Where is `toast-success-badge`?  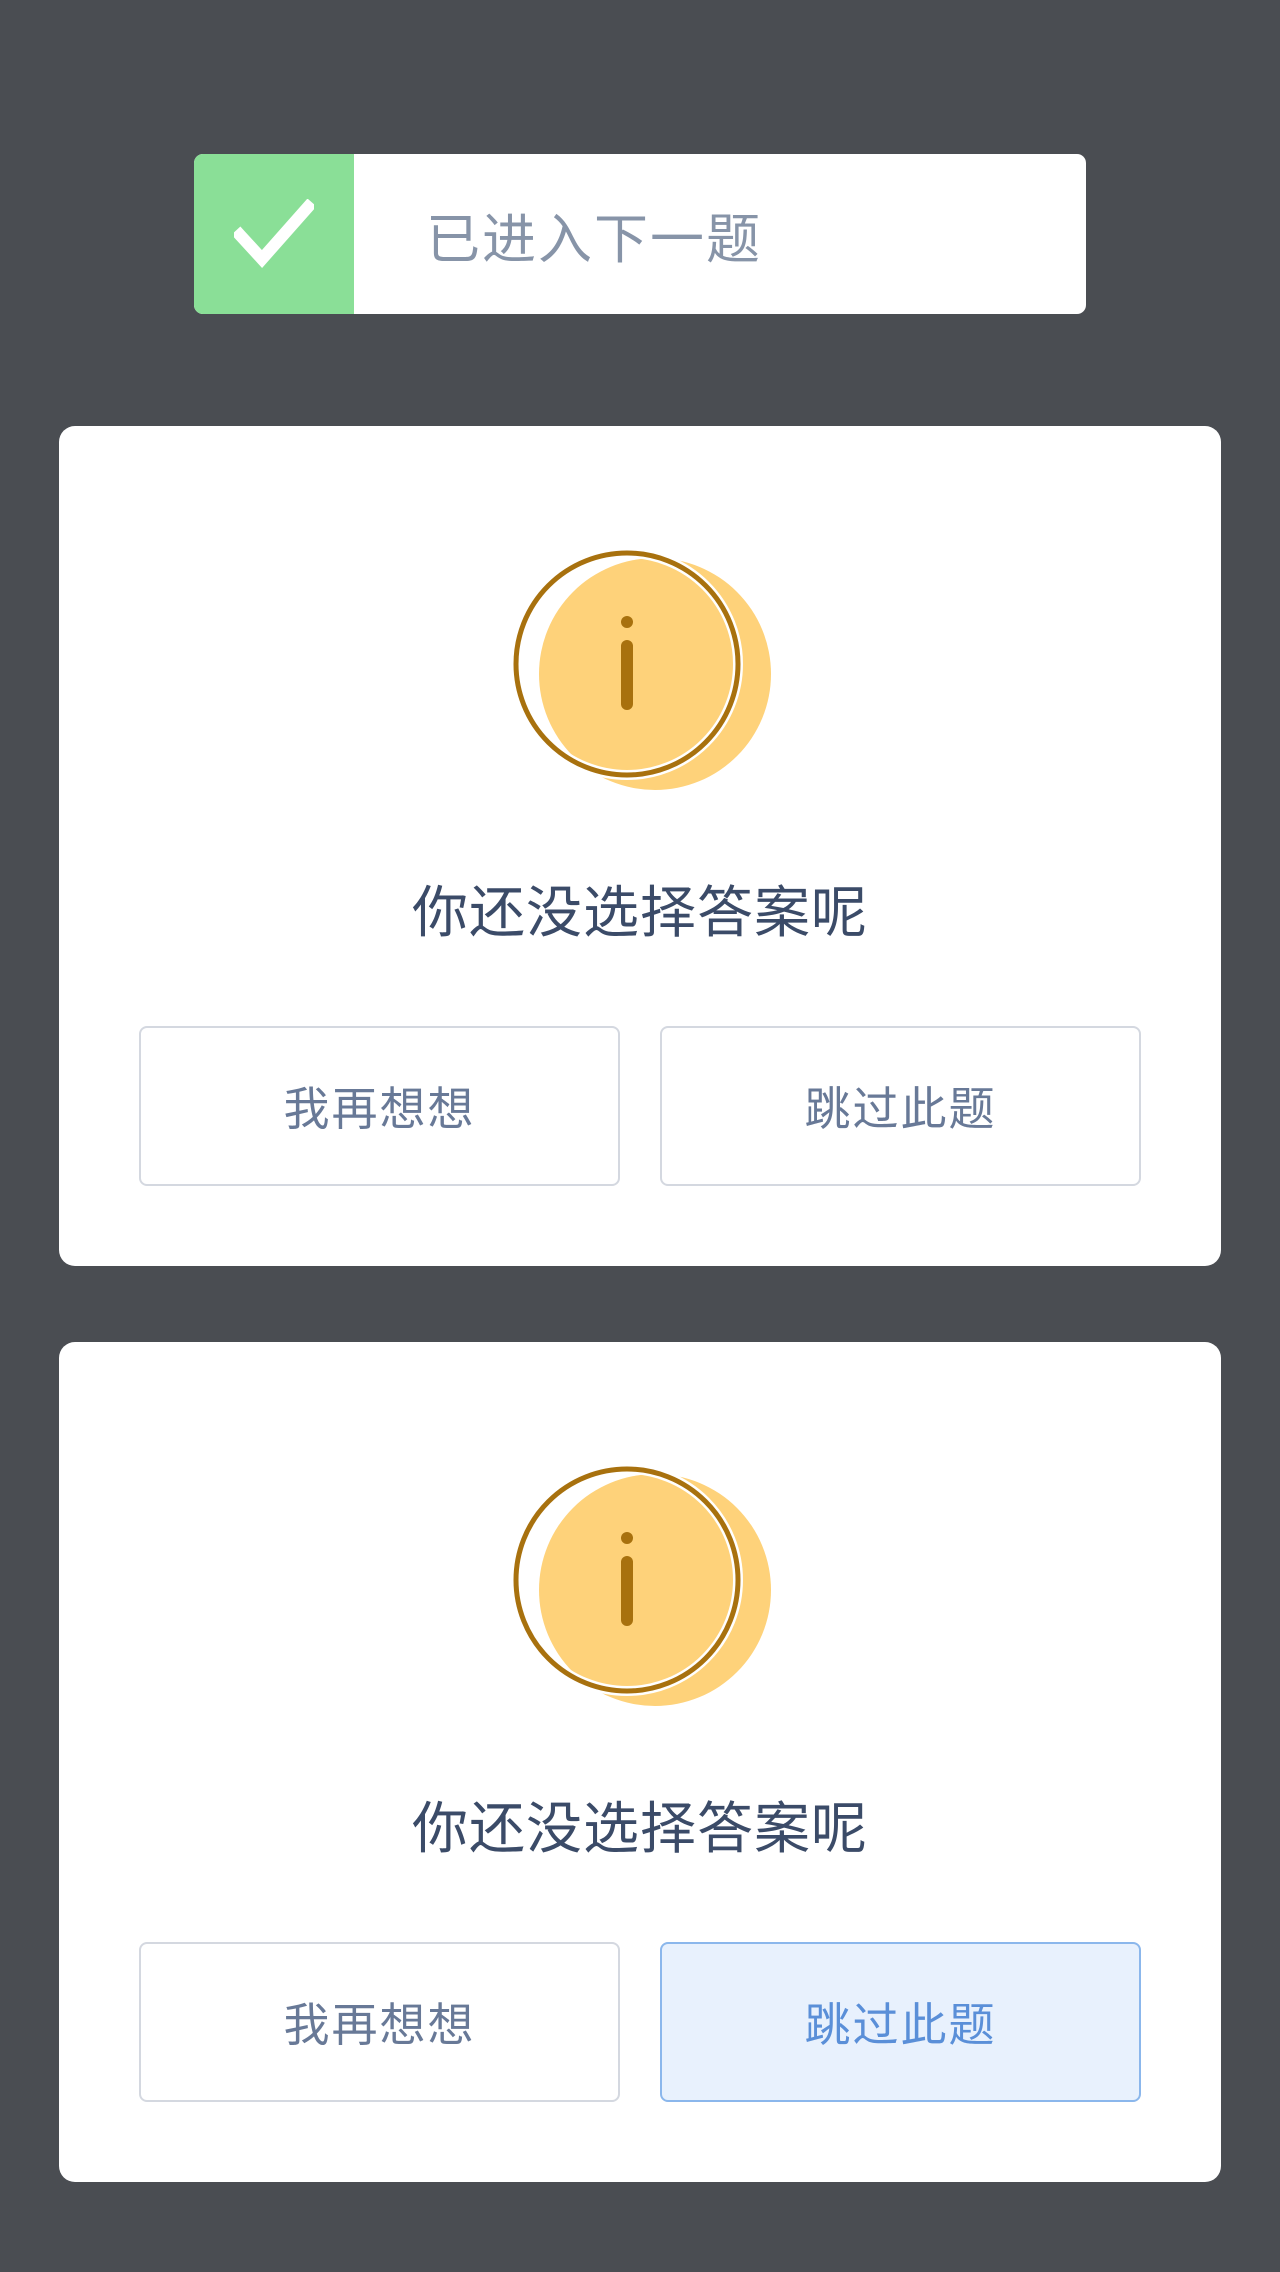
toast-success-badge is located at coordinates (274, 234).